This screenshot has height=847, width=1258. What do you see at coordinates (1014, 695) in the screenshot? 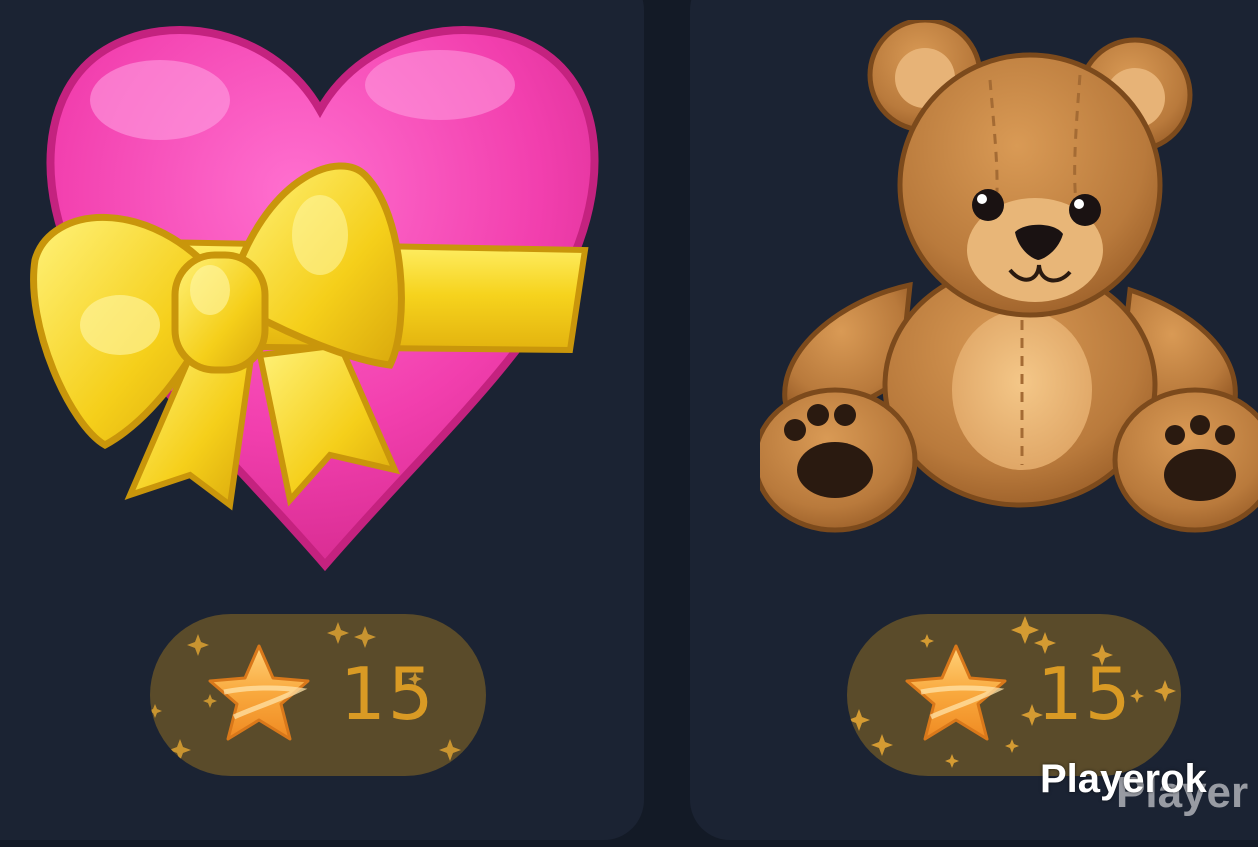
I see `price-badge-teddy-bear: 15` at bounding box center [1014, 695].